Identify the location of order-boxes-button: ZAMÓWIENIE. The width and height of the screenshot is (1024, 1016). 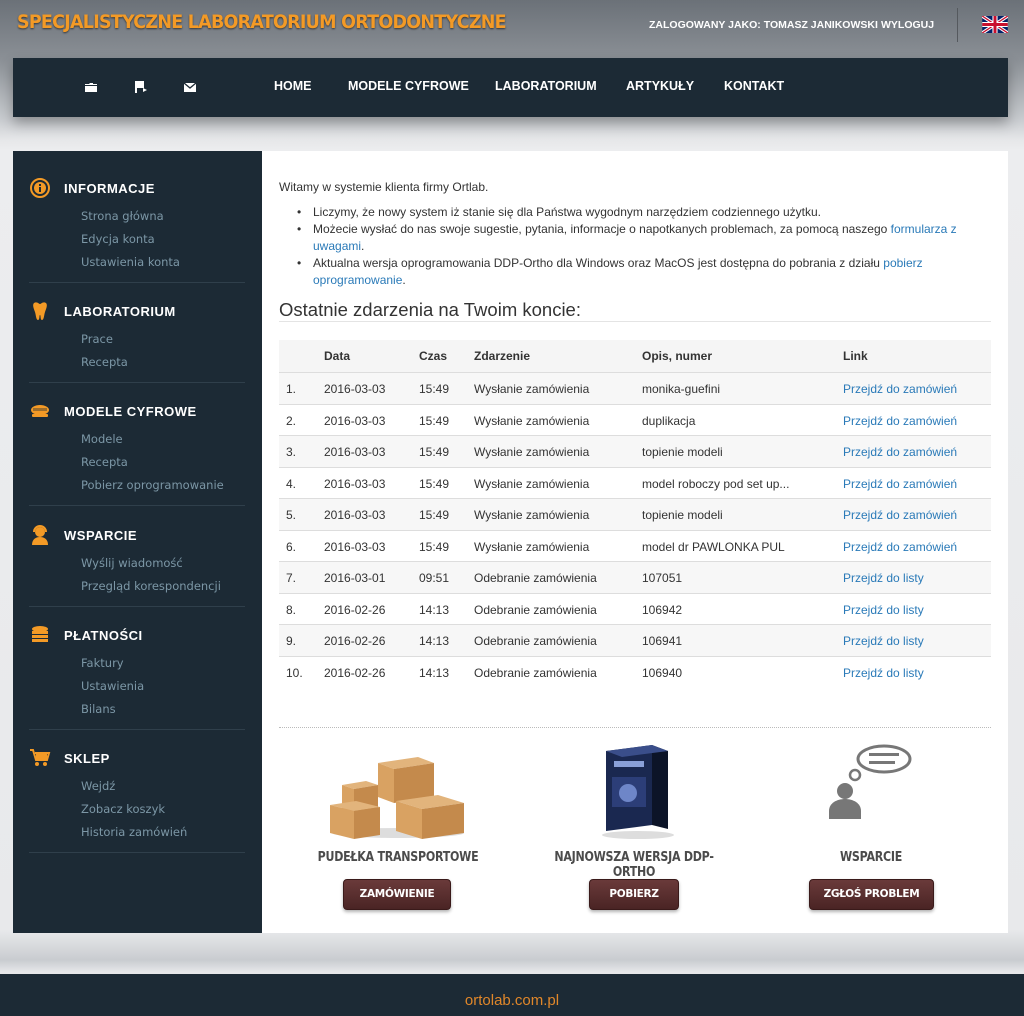
(397, 894).